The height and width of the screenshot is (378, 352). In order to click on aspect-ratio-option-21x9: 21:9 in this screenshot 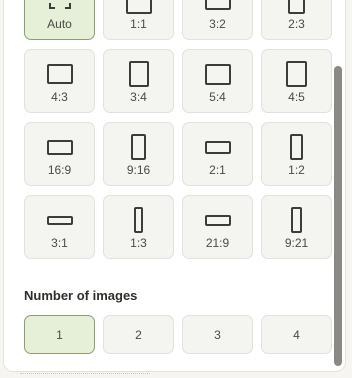, I will do `click(217, 227)`.